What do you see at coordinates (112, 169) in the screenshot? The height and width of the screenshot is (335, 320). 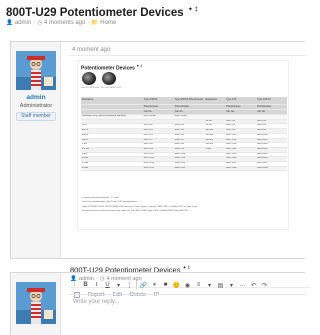 I see `spec-cell: 25 kΩ` at bounding box center [112, 169].